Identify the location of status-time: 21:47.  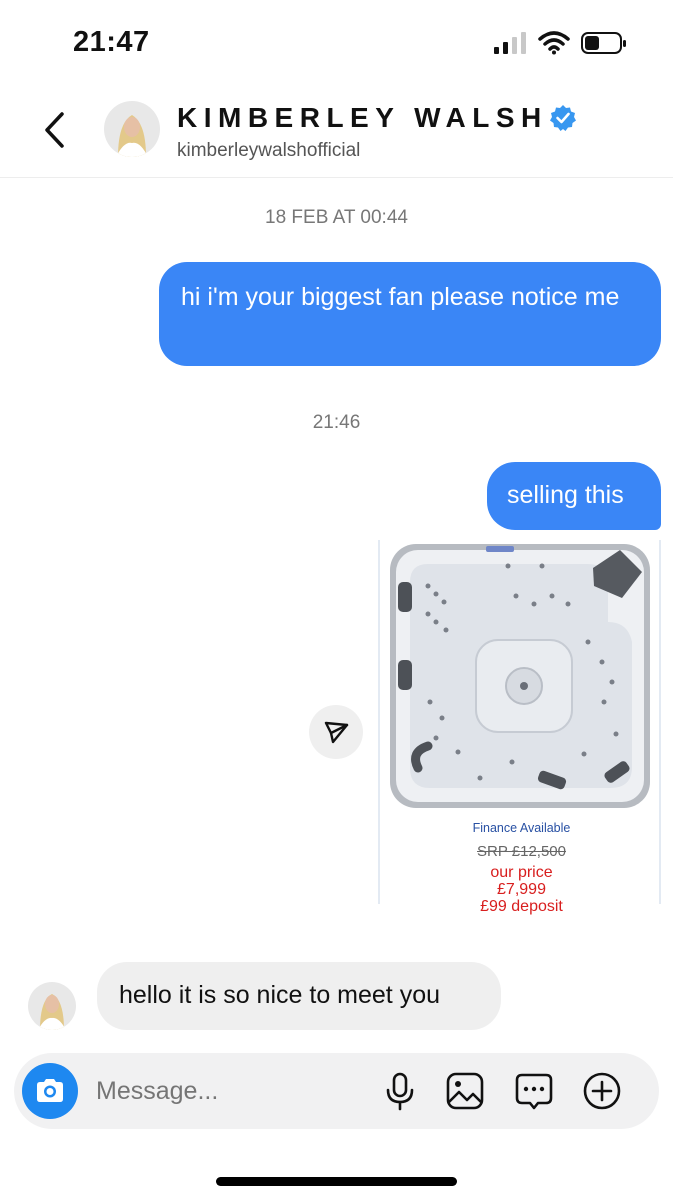
(111, 42).